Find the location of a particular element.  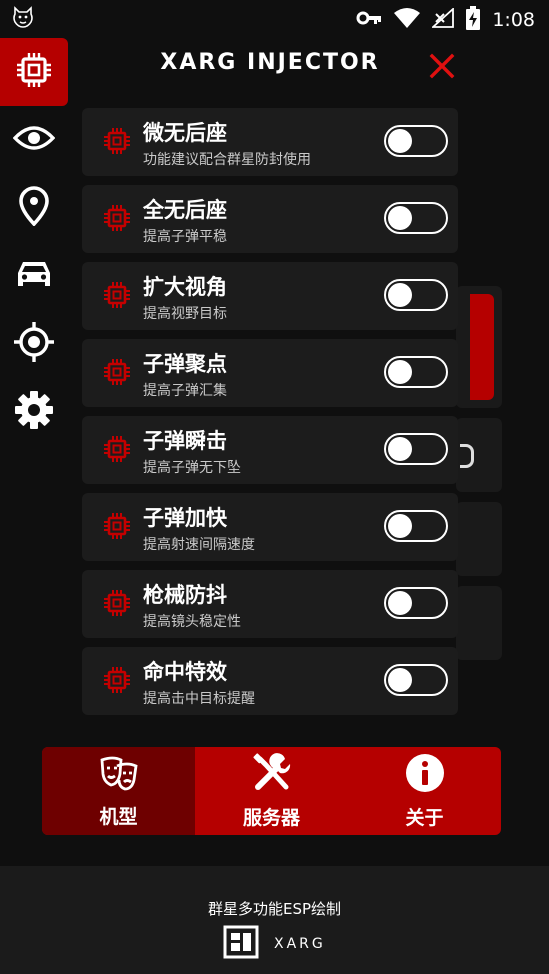

eye-icon is located at coordinates (34, 140).